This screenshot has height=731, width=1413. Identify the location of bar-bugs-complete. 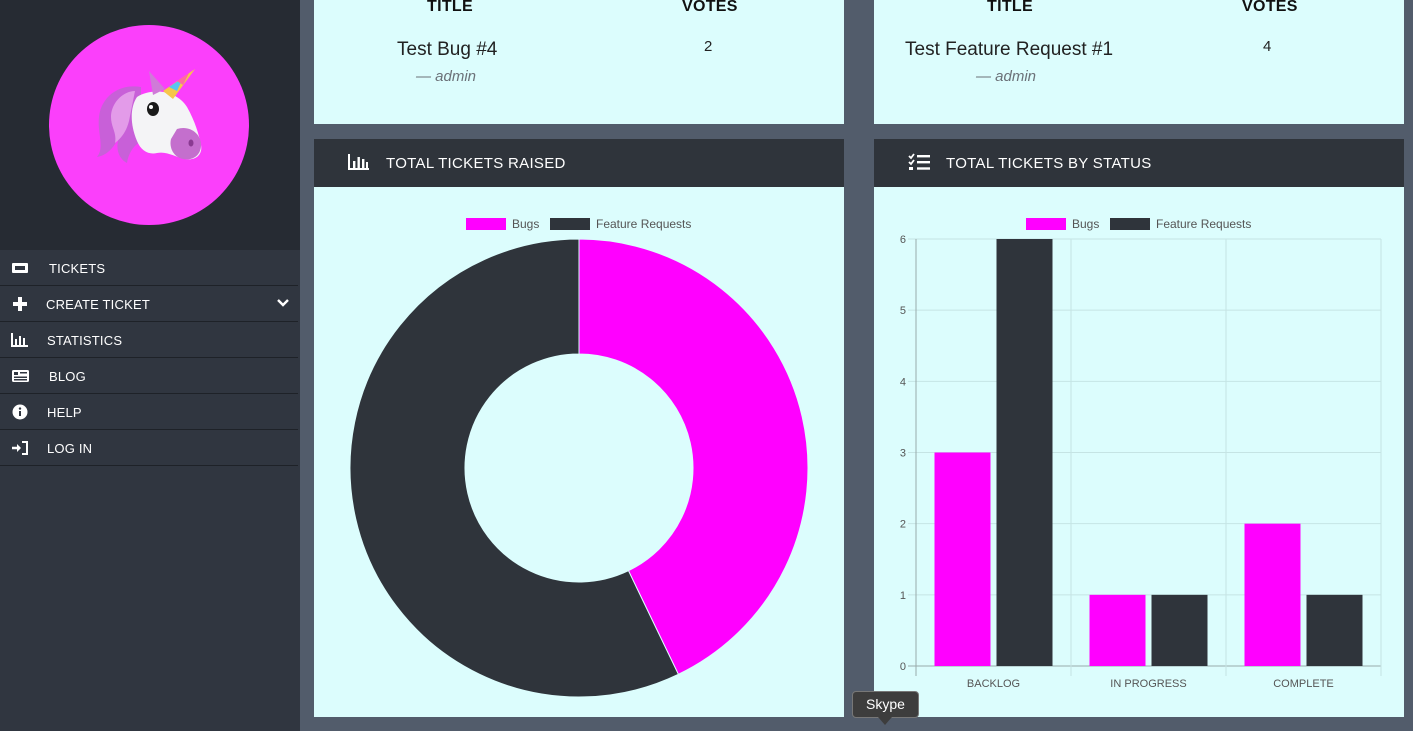
(1272, 594).